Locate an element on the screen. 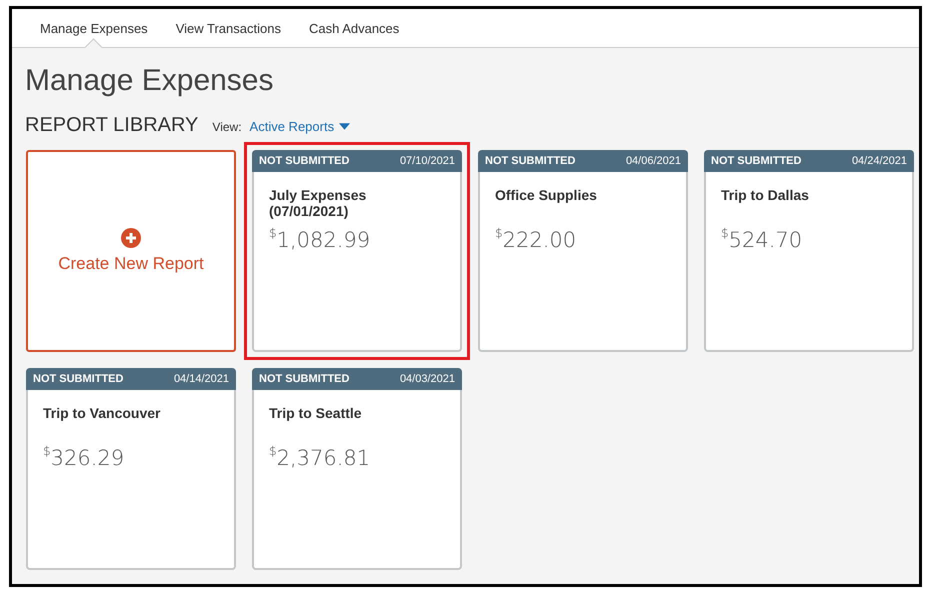 This screenshot has width=932, height=593. create-report-button: Create New Report is located at coordinates (131, 251).